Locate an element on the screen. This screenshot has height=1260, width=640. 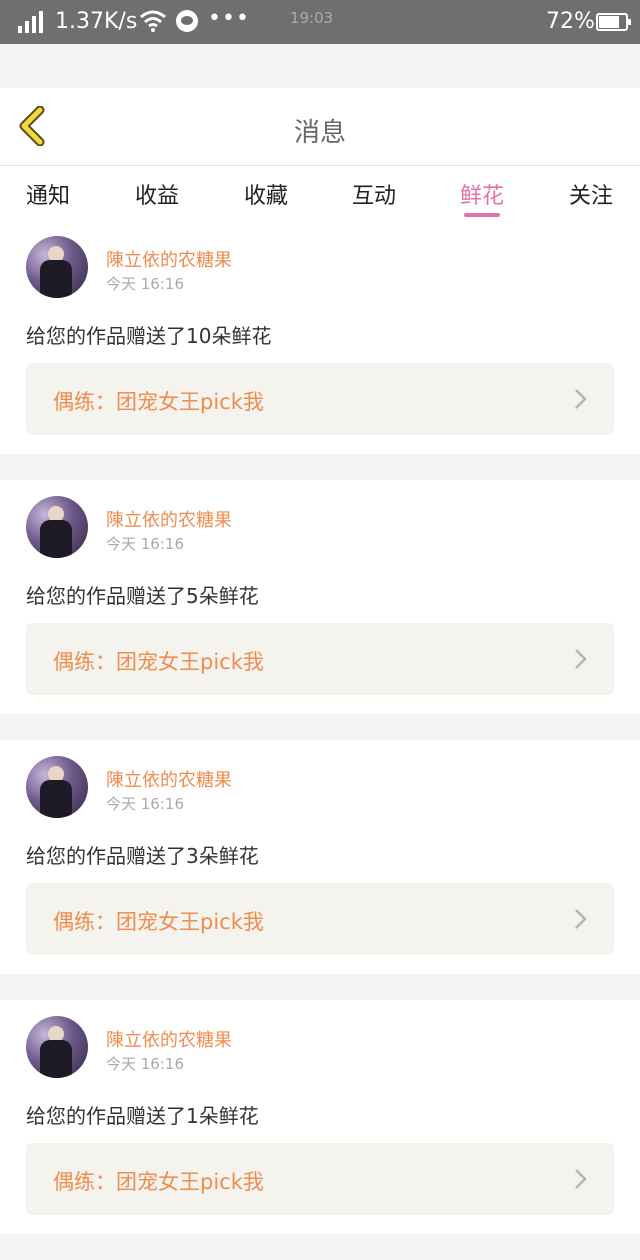
battery-icon is located at coordinates (613, 22).